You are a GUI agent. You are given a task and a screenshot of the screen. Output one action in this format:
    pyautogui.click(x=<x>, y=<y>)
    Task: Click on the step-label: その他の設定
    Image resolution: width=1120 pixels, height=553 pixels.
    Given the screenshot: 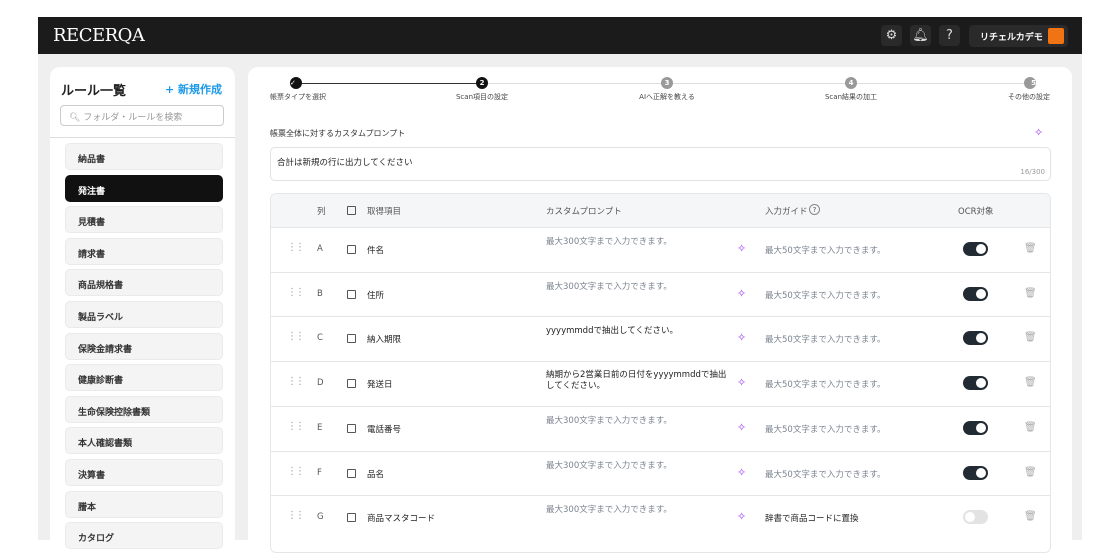 What is the action you would take?
    pyautogui.click(x=1029, y=97)
    